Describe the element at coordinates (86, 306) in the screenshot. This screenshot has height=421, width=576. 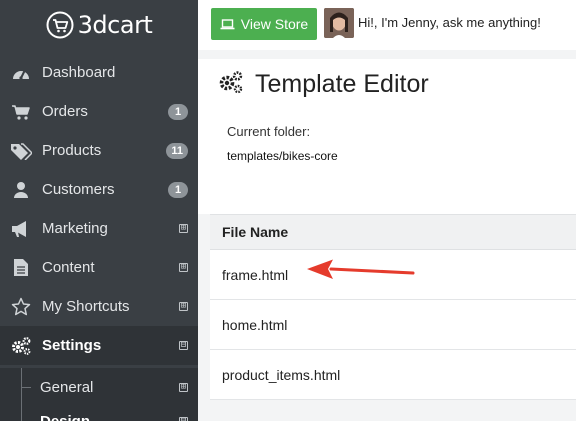
I see `sidebar-item-label: My Shortcuts` at that location.